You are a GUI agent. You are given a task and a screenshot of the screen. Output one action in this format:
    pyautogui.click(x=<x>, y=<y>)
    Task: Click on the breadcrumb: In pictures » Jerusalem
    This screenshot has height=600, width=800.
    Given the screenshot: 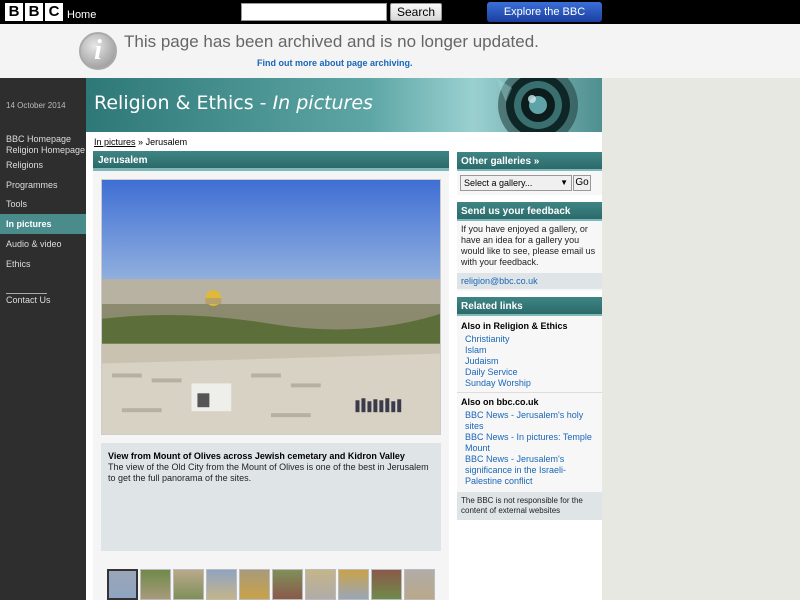 What is the action you would take?
    pyautogui.click(x=140, y=142)
    